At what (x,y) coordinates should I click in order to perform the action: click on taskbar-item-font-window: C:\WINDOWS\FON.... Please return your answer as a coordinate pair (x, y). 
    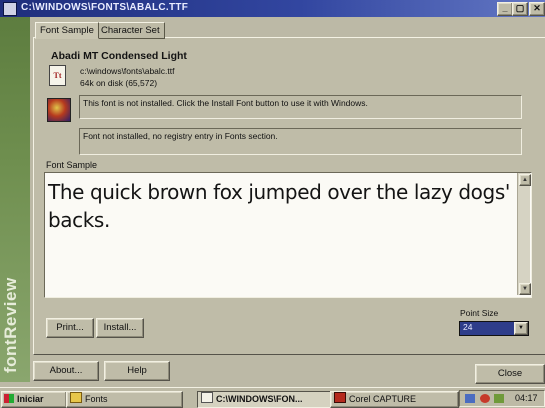
    Looking at the image, I should click on (265, 399).